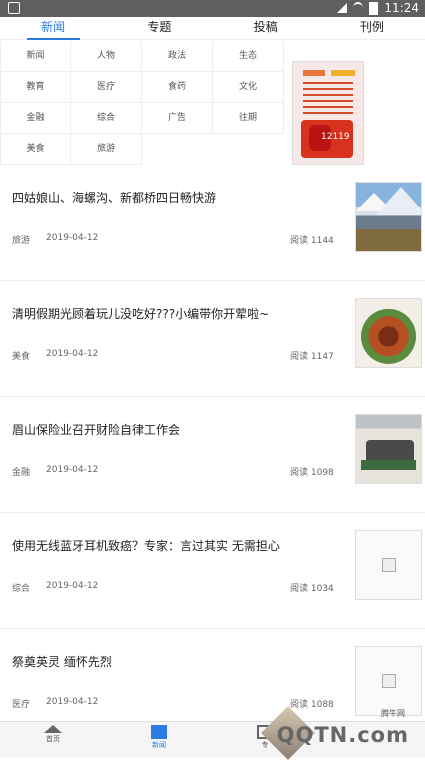 Image resolution: width=425 pixels, height=760 pixels. What do you see at coordinates (14, 8) in the screenshot?
I see `app-icon` at bounding box center [14, 8].